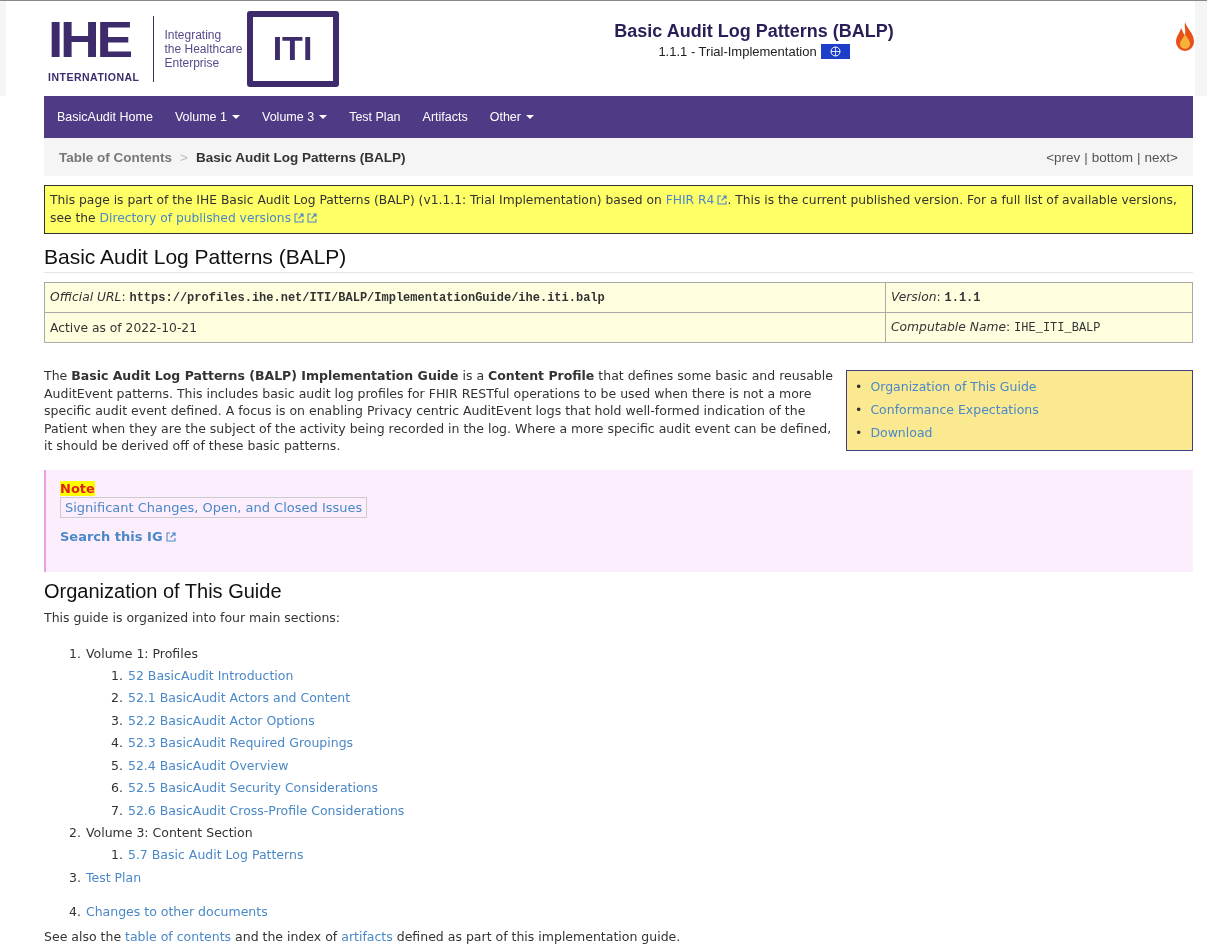 This screenshot has height=946, width=1207. Describe the element at coordinates (737, 51) in the screenshot. I see `version-label: 1.1.1 - Trial-Implementation` at that location.